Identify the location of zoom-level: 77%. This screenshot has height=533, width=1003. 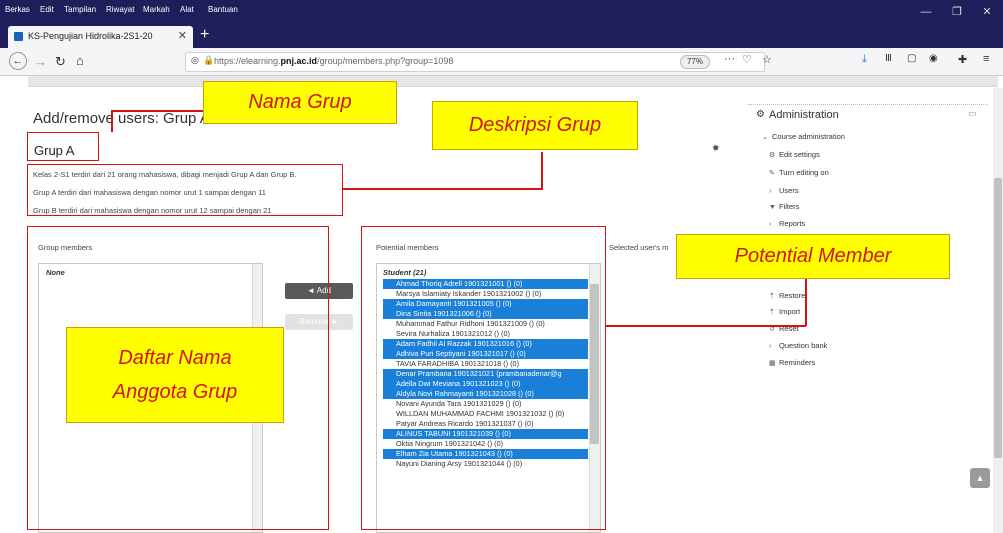
(695, 62).